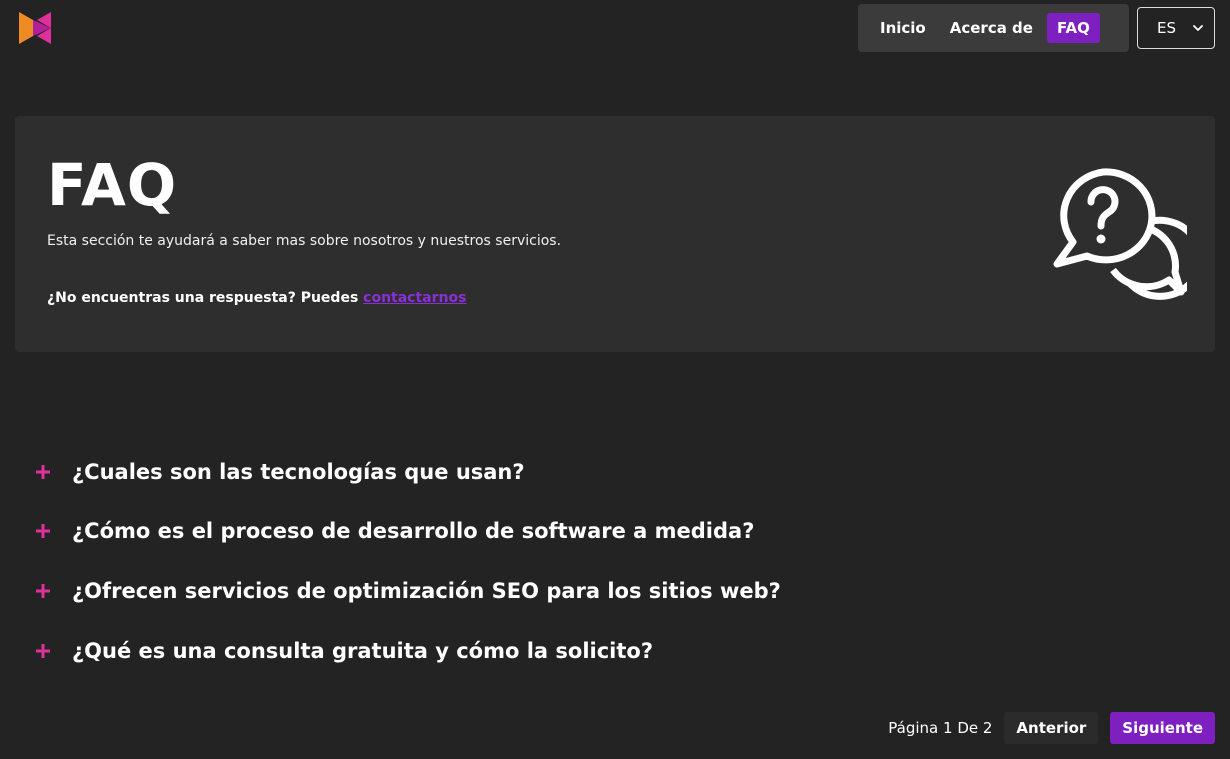 This screenshot has width=1230, height=759. I want to click on language-select: ES, so click(1176, 28).